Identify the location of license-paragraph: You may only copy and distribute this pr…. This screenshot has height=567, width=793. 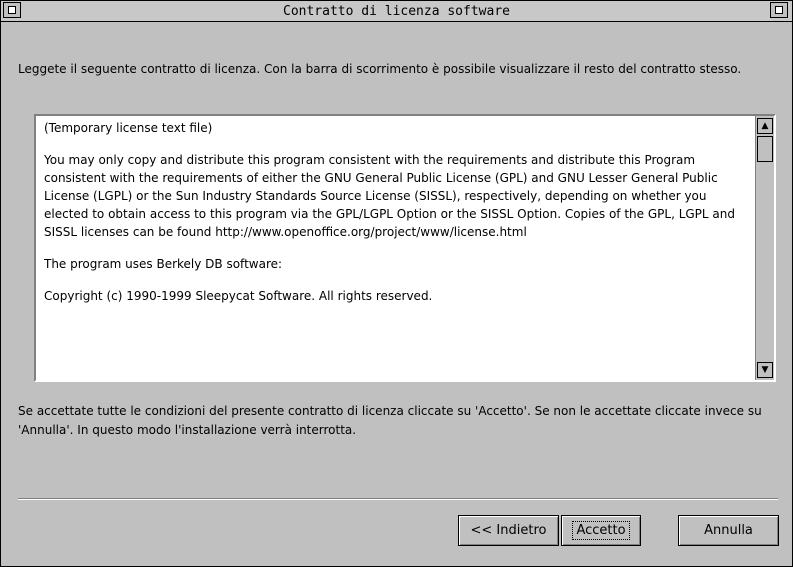
(389, 196).